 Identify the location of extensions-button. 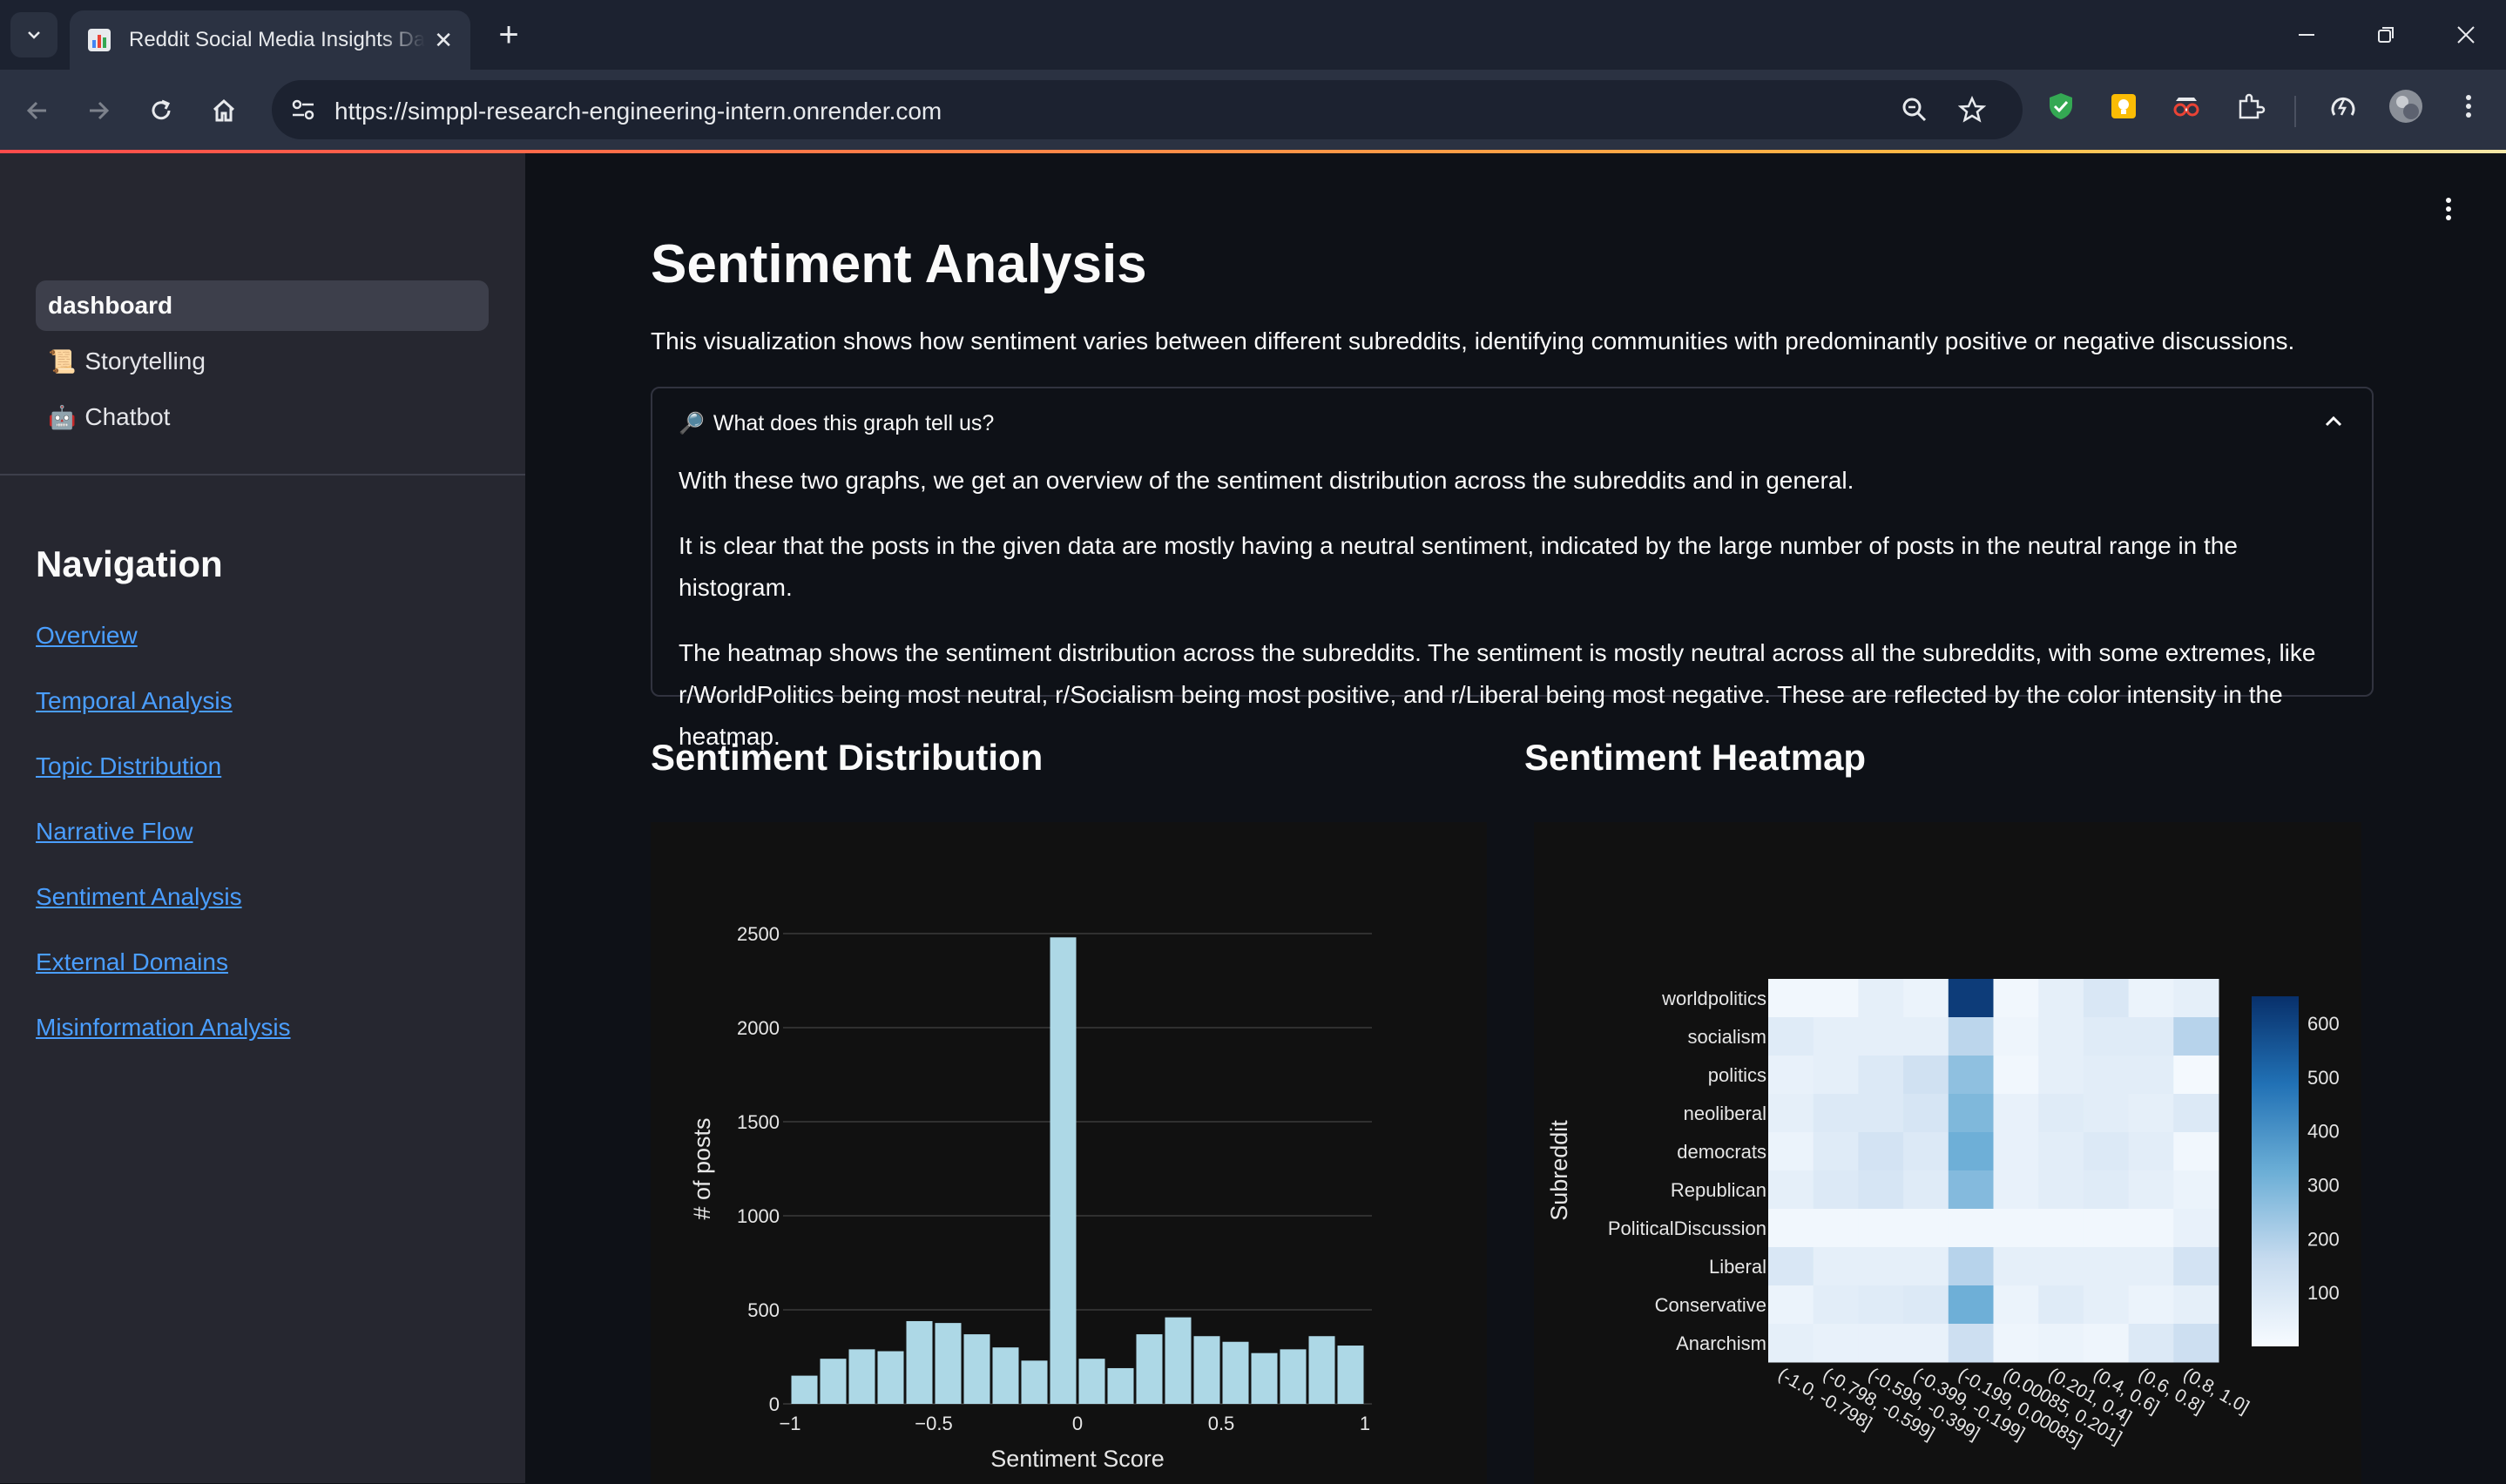
(2250, 106).